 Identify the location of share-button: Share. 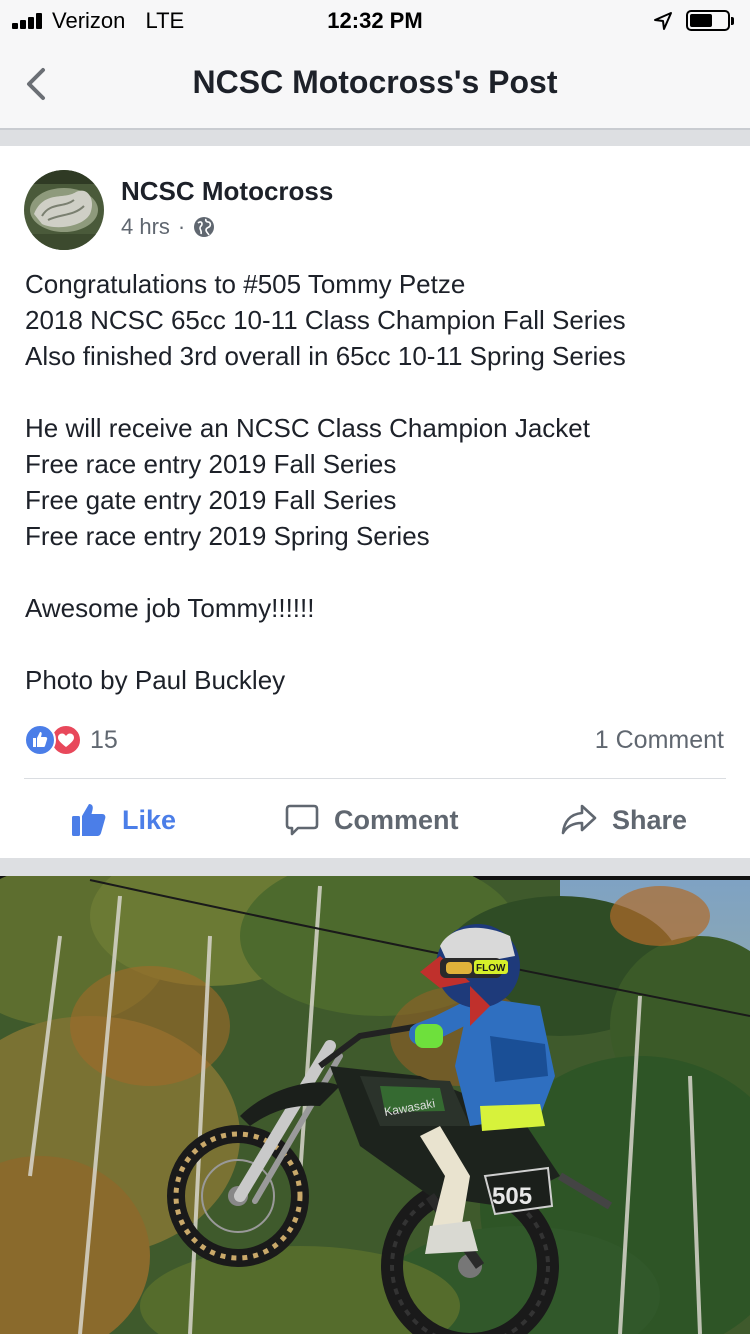
(623, 820).